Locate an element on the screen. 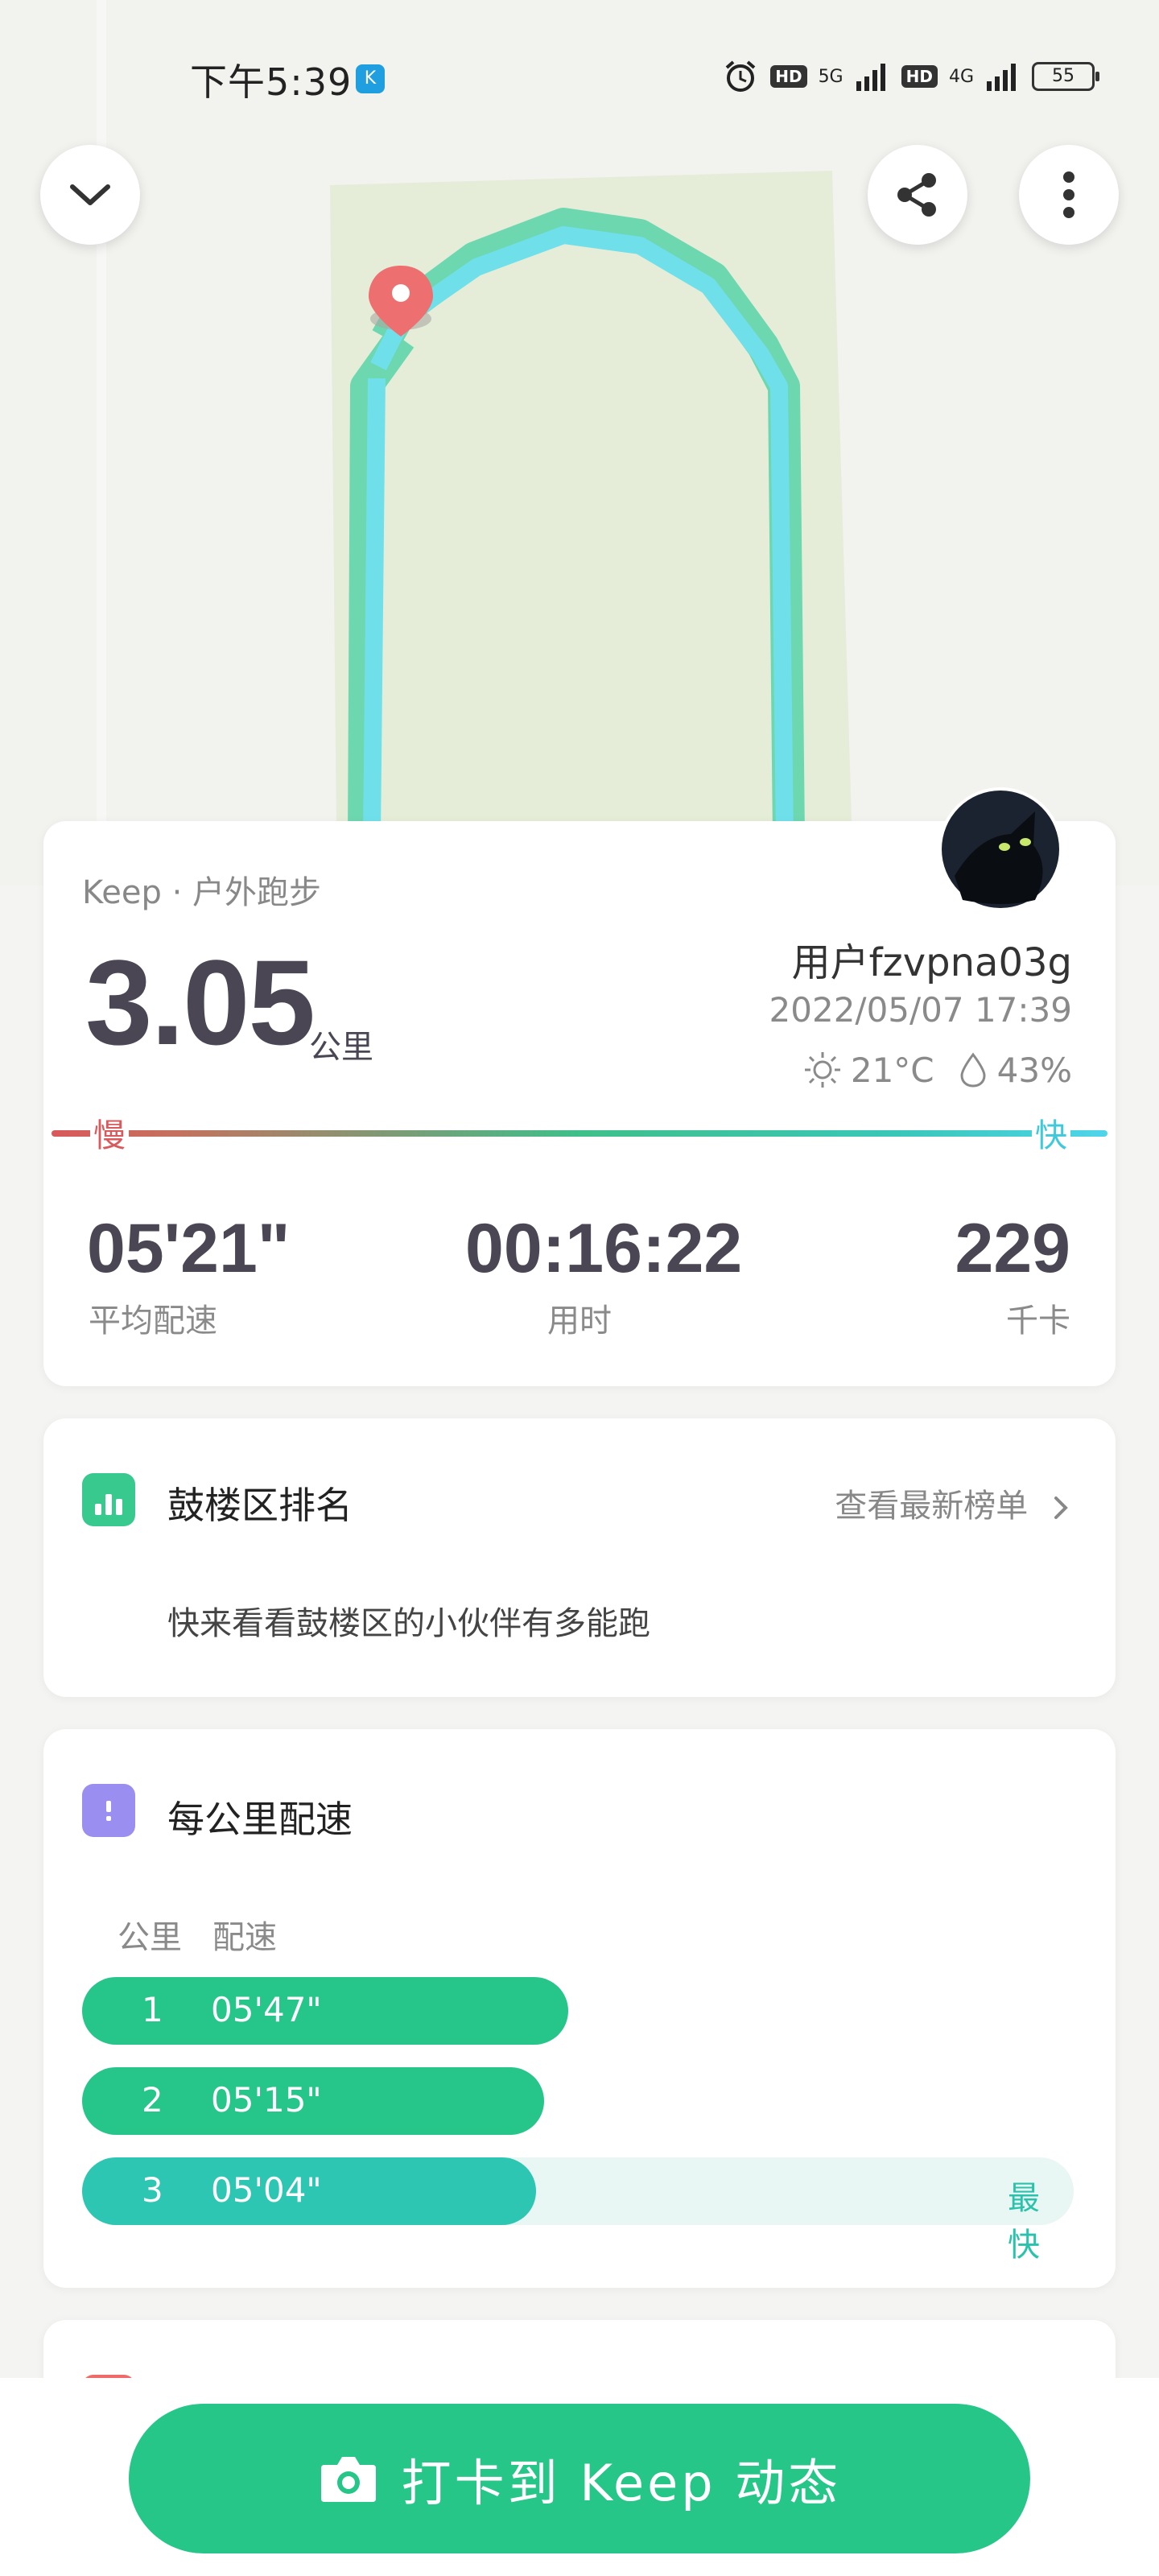 The height and width of the screenshot is (2576, 1159). battery-icon: 55 is located at coordinates (1065, 76).